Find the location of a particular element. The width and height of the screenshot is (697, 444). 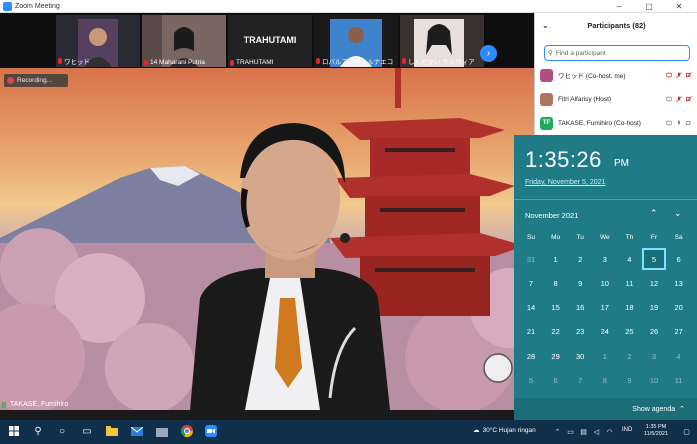

calendar-day: 5 is located at coordinates (531, 381).